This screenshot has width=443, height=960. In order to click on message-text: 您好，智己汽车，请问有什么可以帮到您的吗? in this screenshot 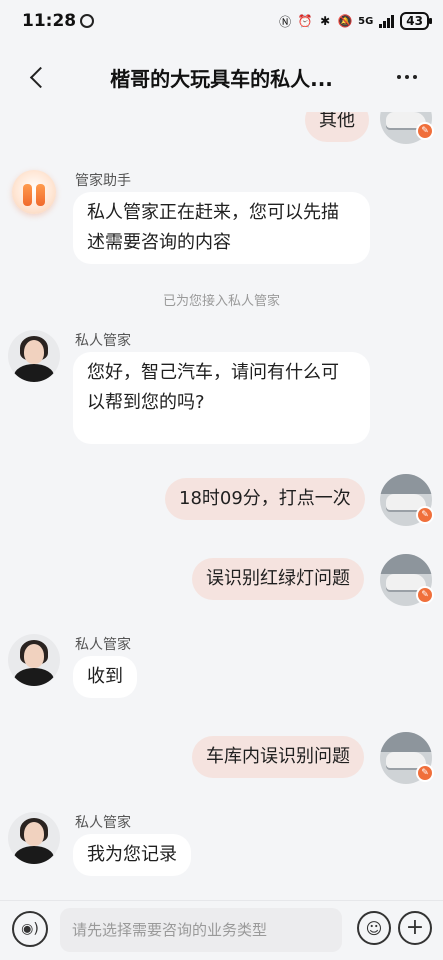, I will do `click(213, 387)`.